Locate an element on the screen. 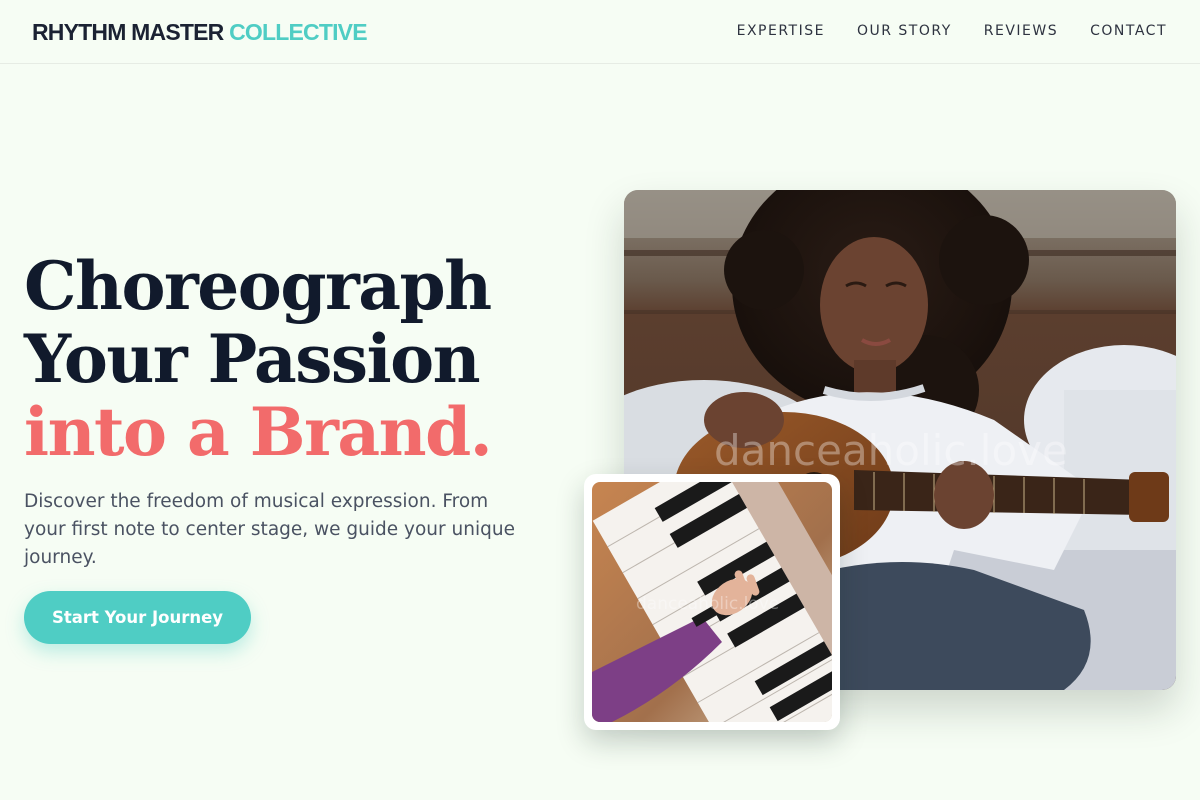  main-nav: EXPERTISE OUR STORY REVIEWS CONTACT is located at coordinates (952, 31).